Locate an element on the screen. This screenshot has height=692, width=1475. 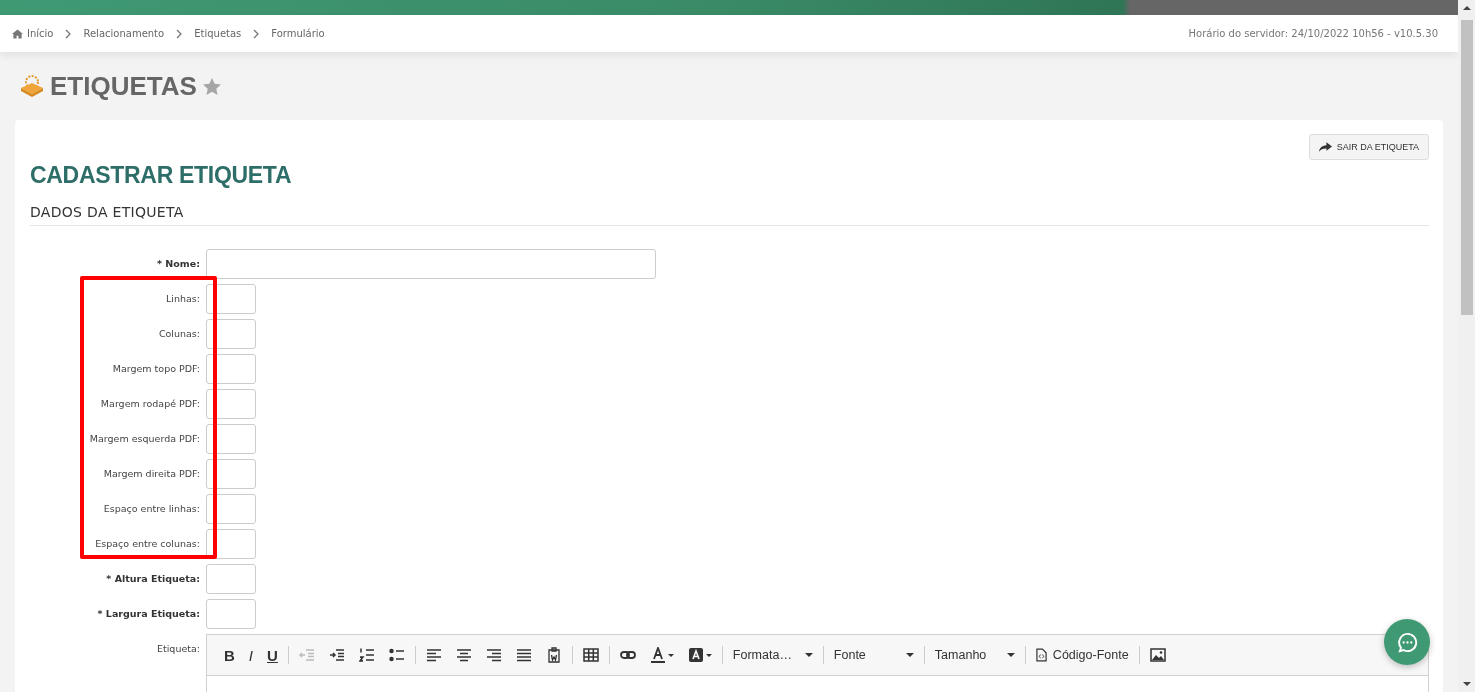
right-icon is located at coordinates (493, 655).